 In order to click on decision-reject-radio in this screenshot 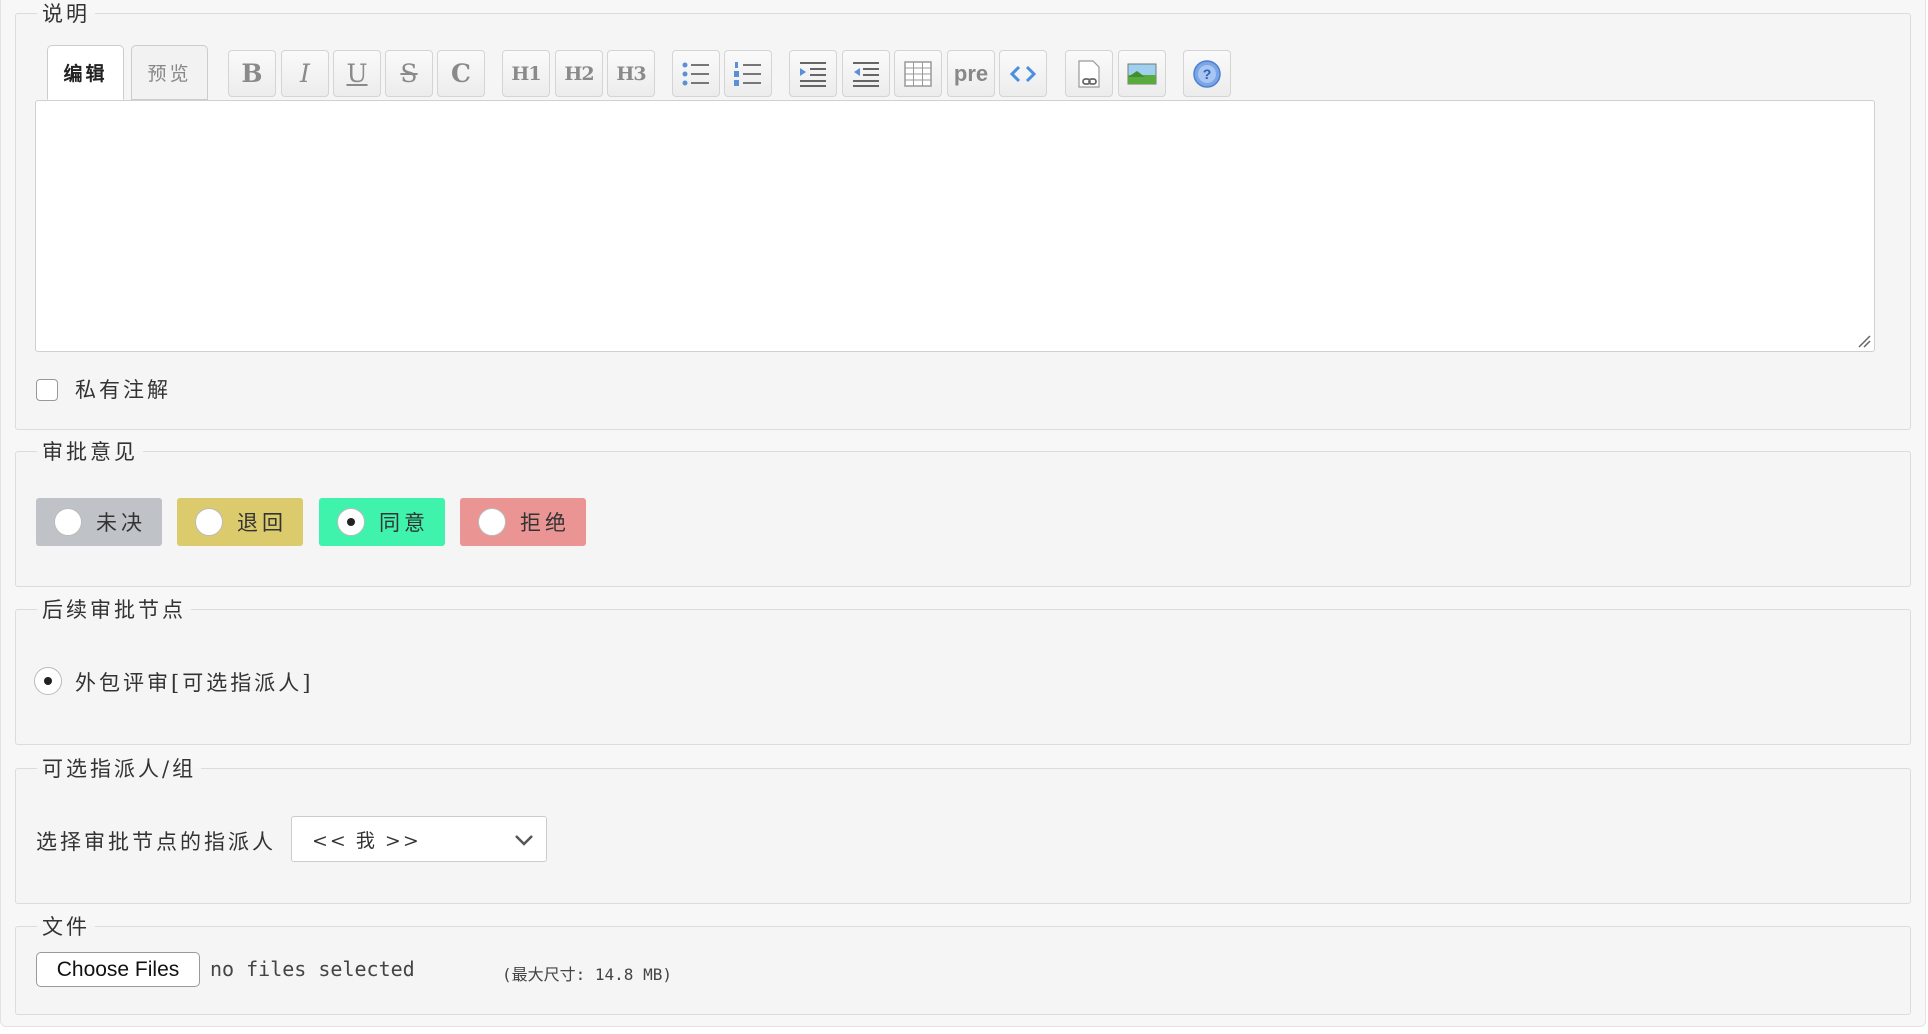, I will do `click(492, 522)`.